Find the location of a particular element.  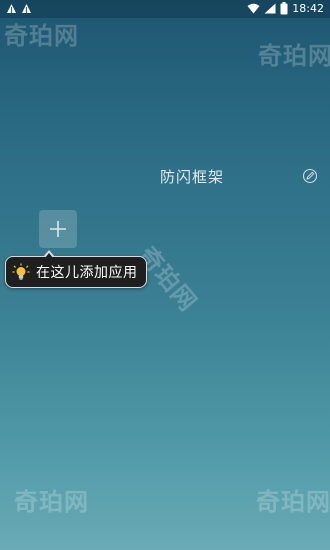

status-indicators: 18:42 is located at coordinates (285, 8).